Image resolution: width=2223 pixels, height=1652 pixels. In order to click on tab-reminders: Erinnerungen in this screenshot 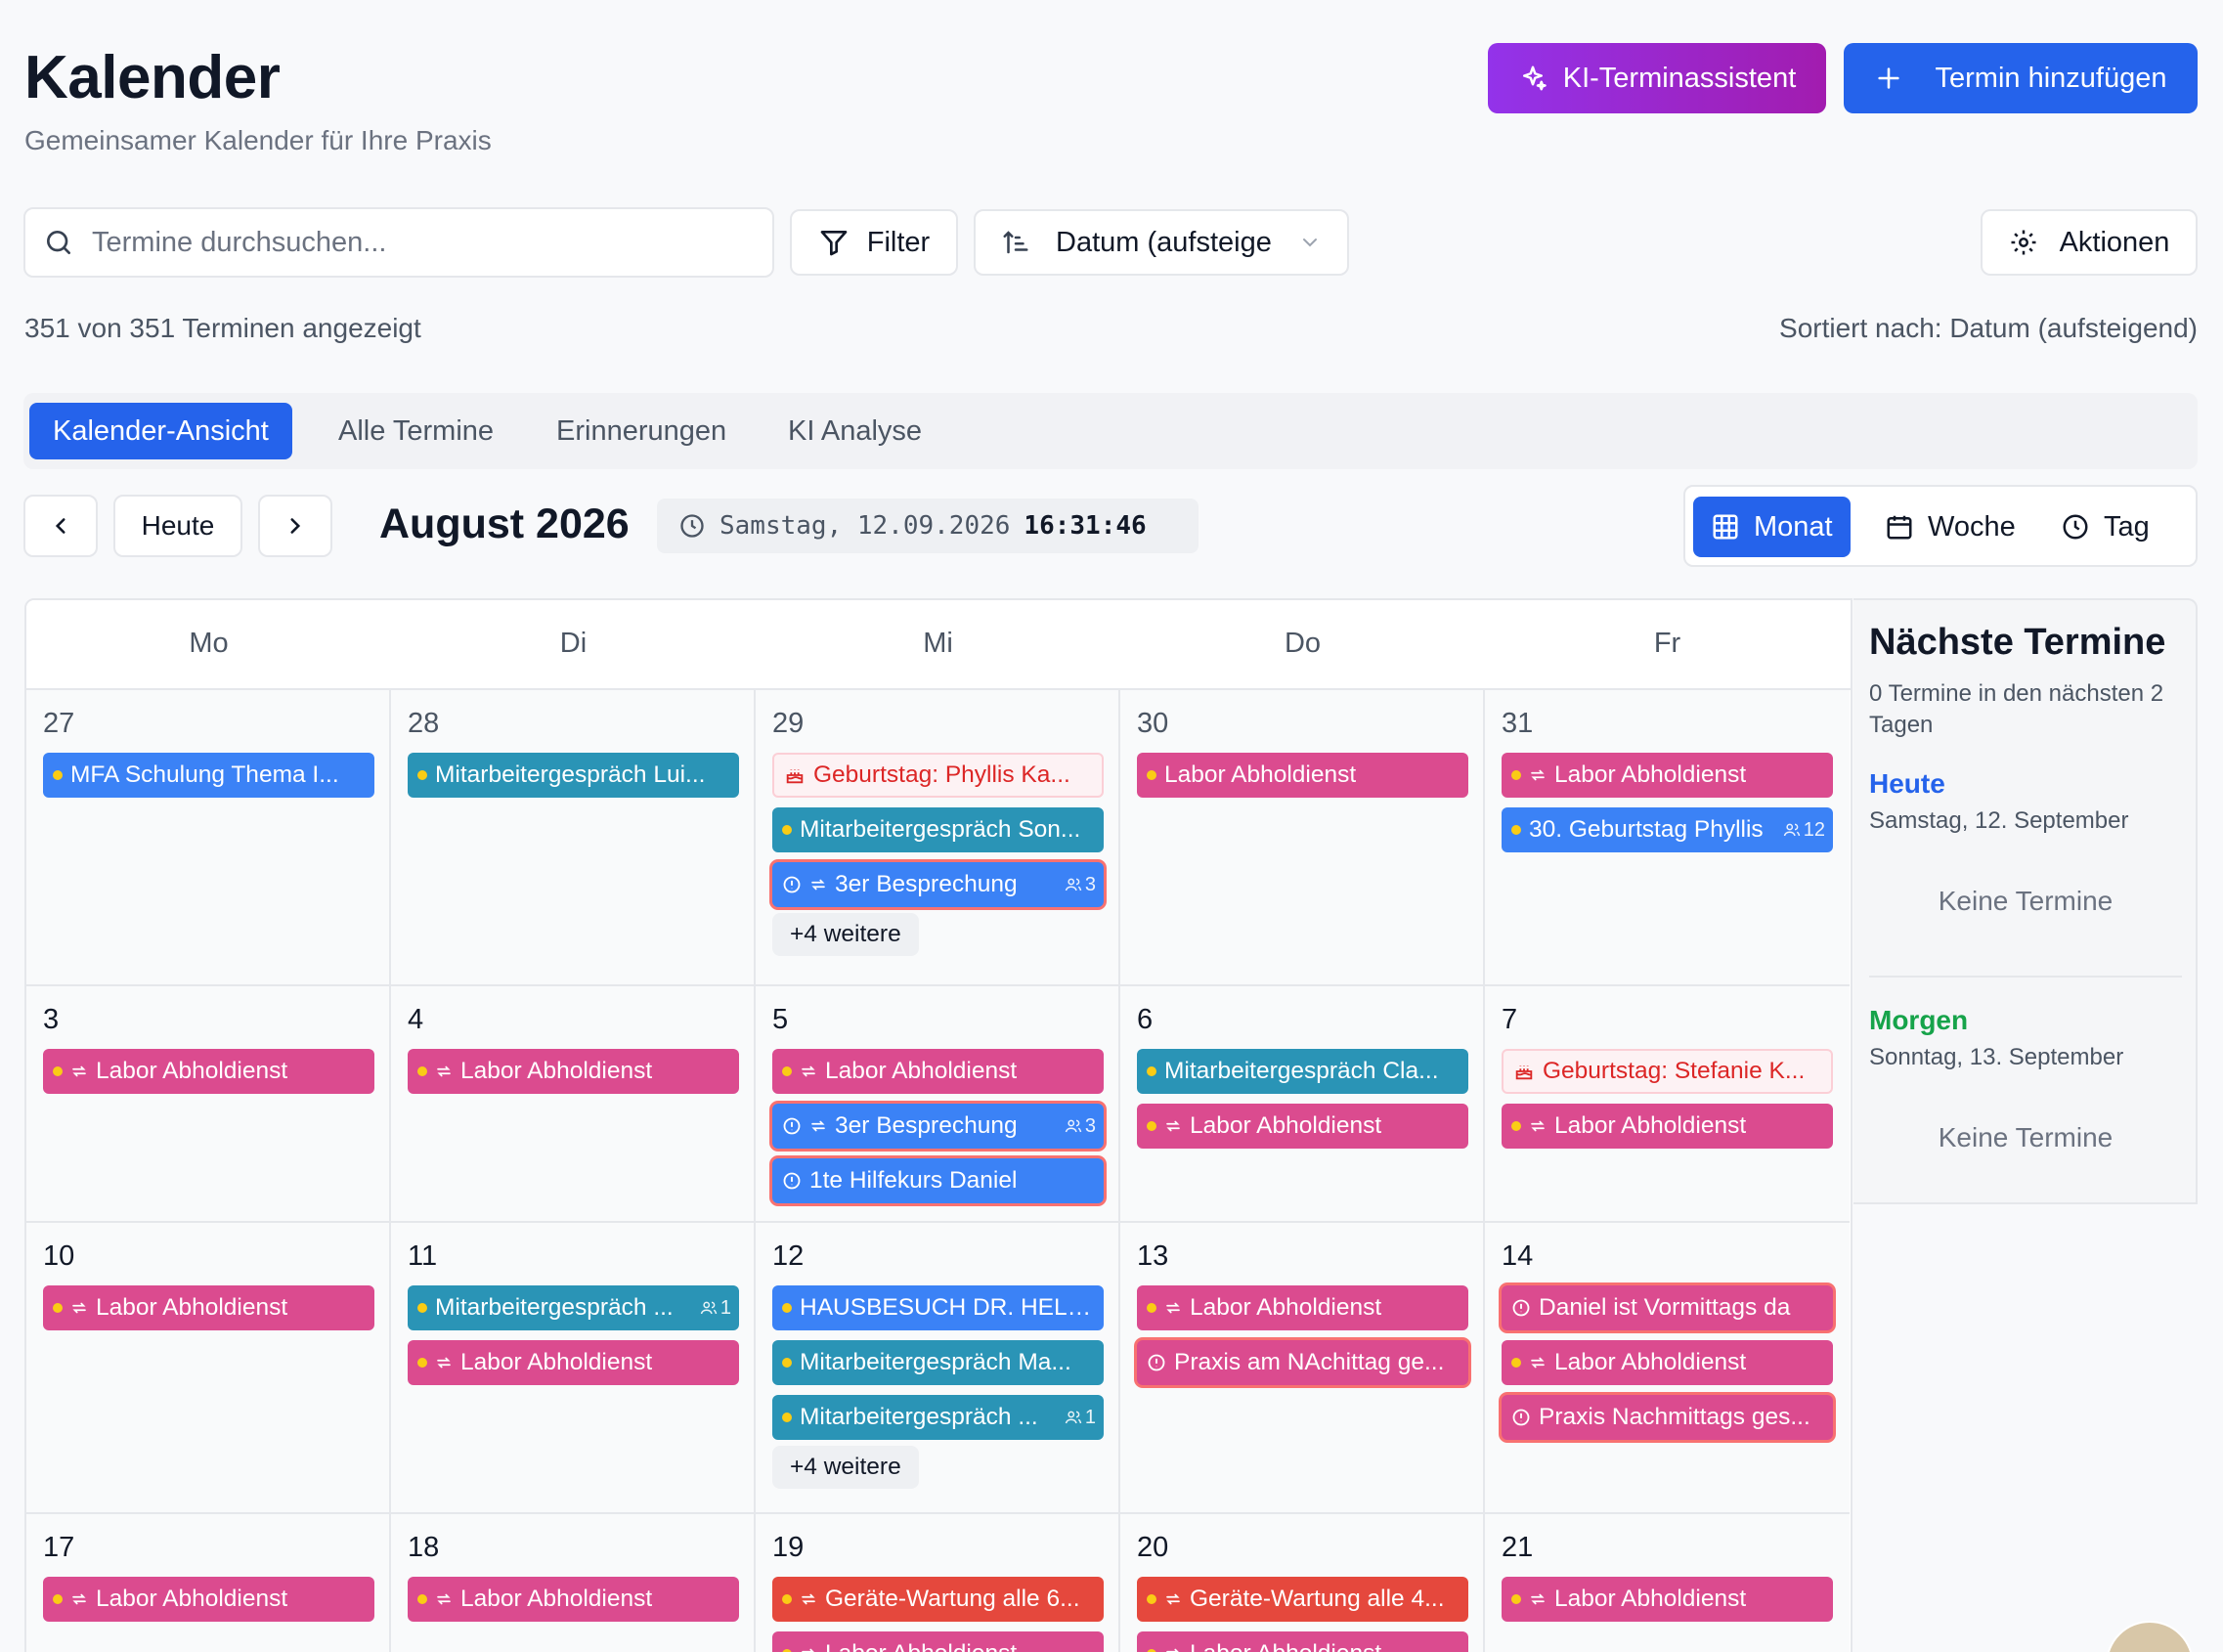, I will do `click(641, 431)`.